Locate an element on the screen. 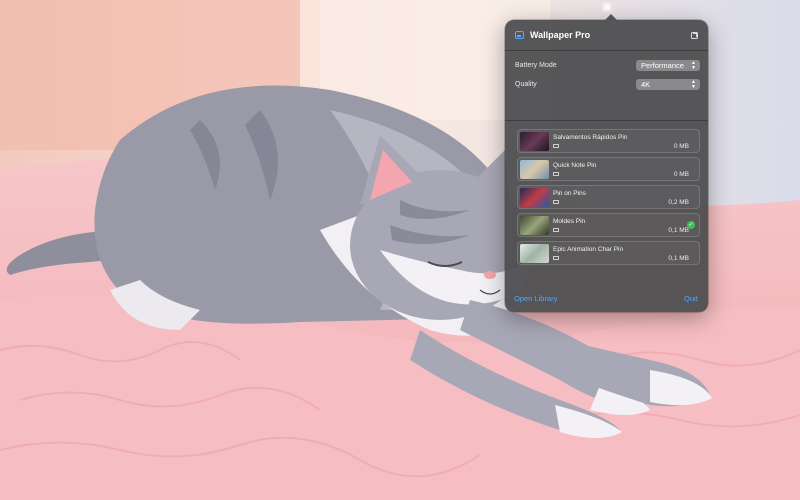 The height and width of the screenshot is (500, 800). quality-row: Quality 4K ▲ ▼ is located at coordinates (607, 85).